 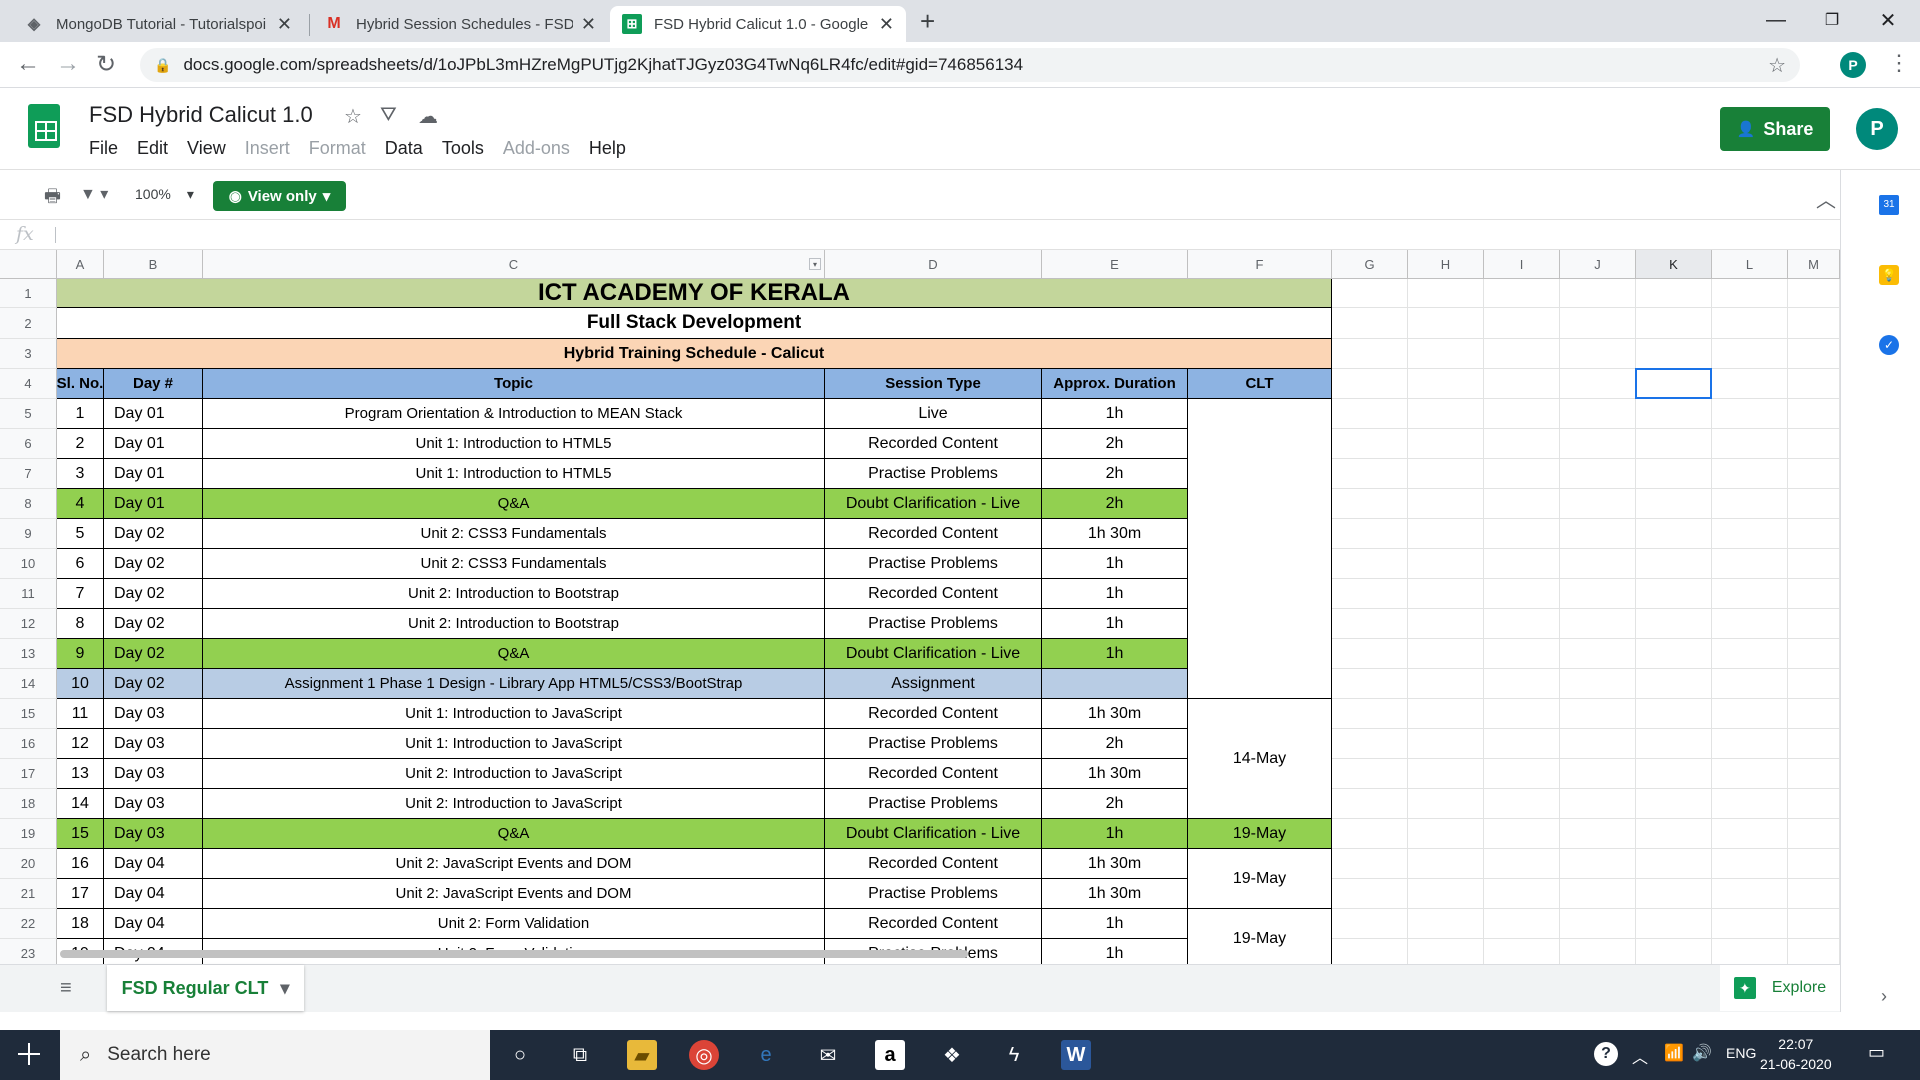 I want to click on all-sheets-icon: ≡, so click(x=66, y=988).